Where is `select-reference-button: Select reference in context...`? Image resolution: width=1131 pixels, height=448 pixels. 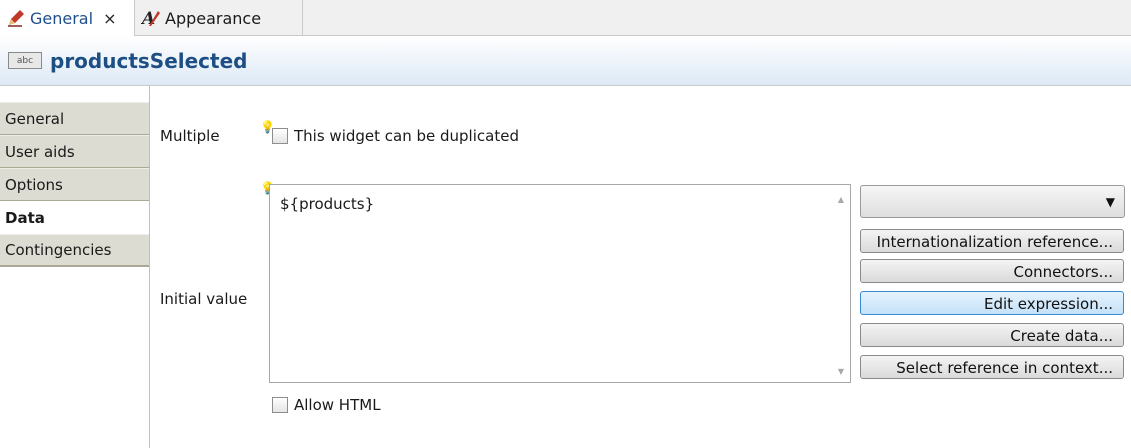 select-reference-button: Select reference in context... is located at coordinates (992, 367).